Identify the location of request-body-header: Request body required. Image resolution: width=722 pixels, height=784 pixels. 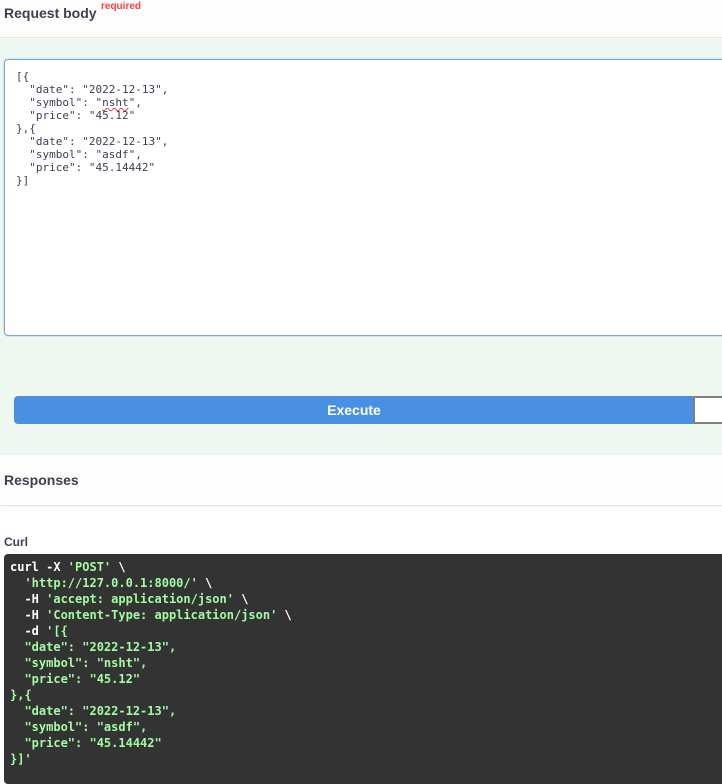
(361, 19).